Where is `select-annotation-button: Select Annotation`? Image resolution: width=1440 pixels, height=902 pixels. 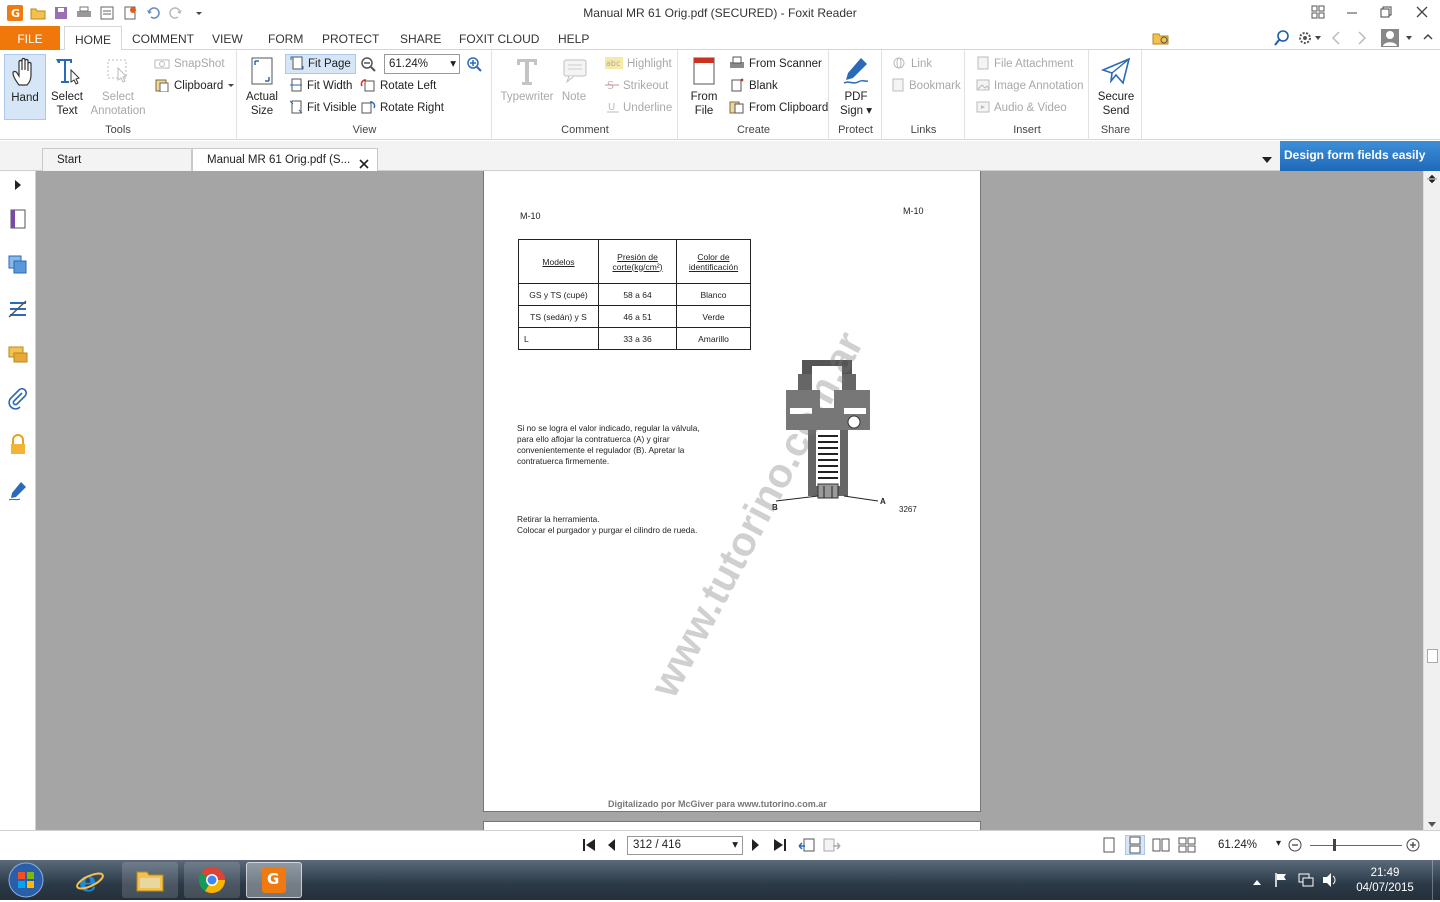
select-annotation-button: Select Annotation is located at coordinates (118, 86).